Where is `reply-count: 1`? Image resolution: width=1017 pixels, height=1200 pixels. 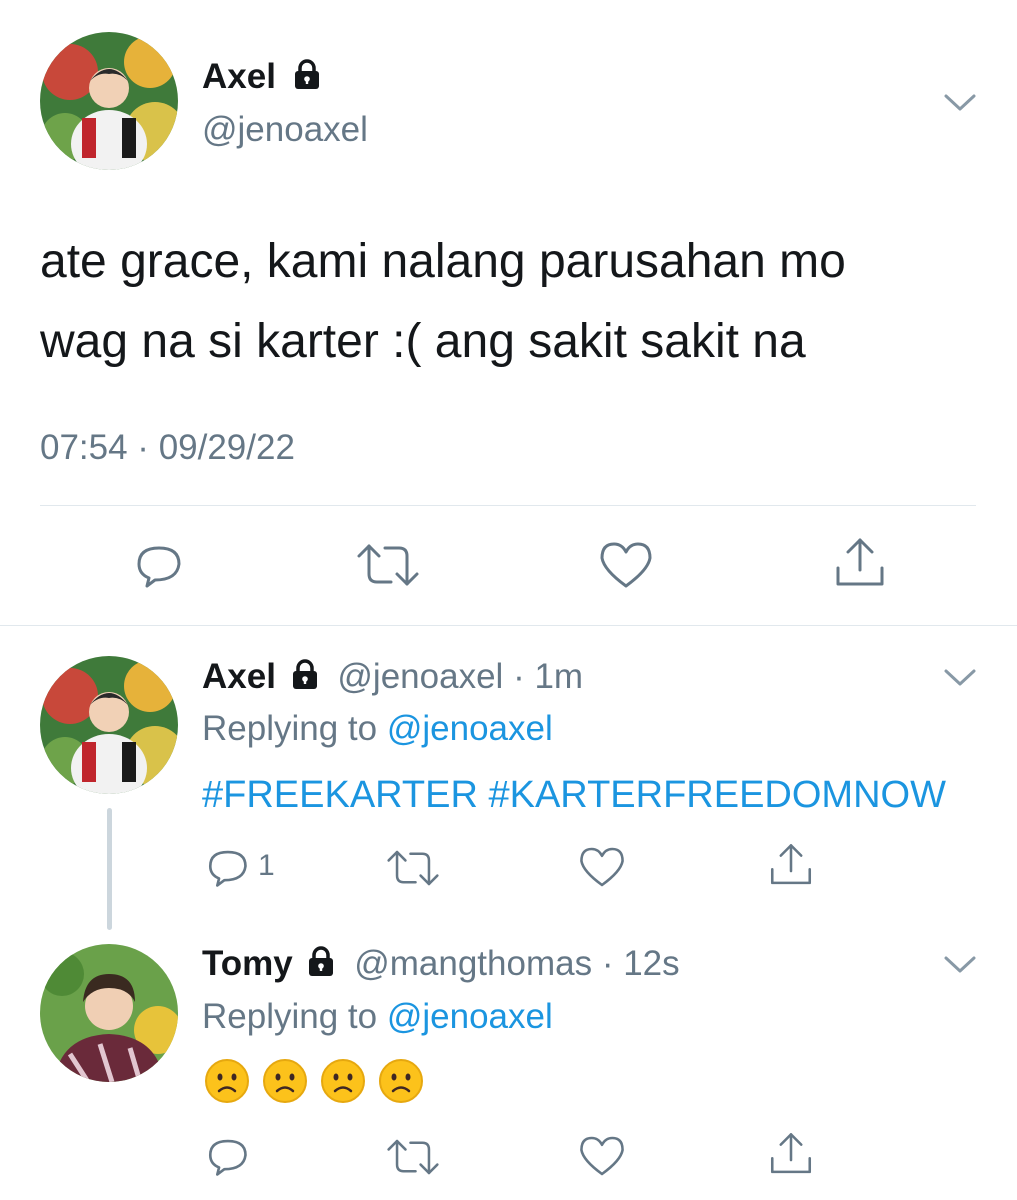
reply-count: 1 is located at coordinates (266, 865).